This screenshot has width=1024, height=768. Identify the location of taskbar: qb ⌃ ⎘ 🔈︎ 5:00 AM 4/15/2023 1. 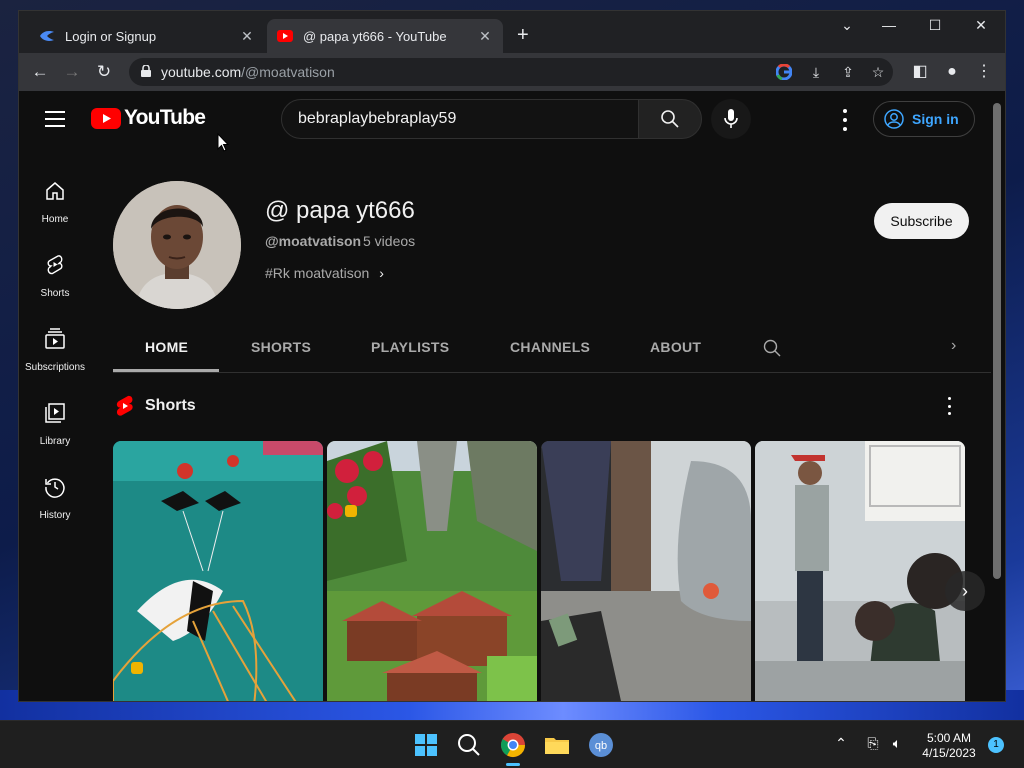
(512, 744).